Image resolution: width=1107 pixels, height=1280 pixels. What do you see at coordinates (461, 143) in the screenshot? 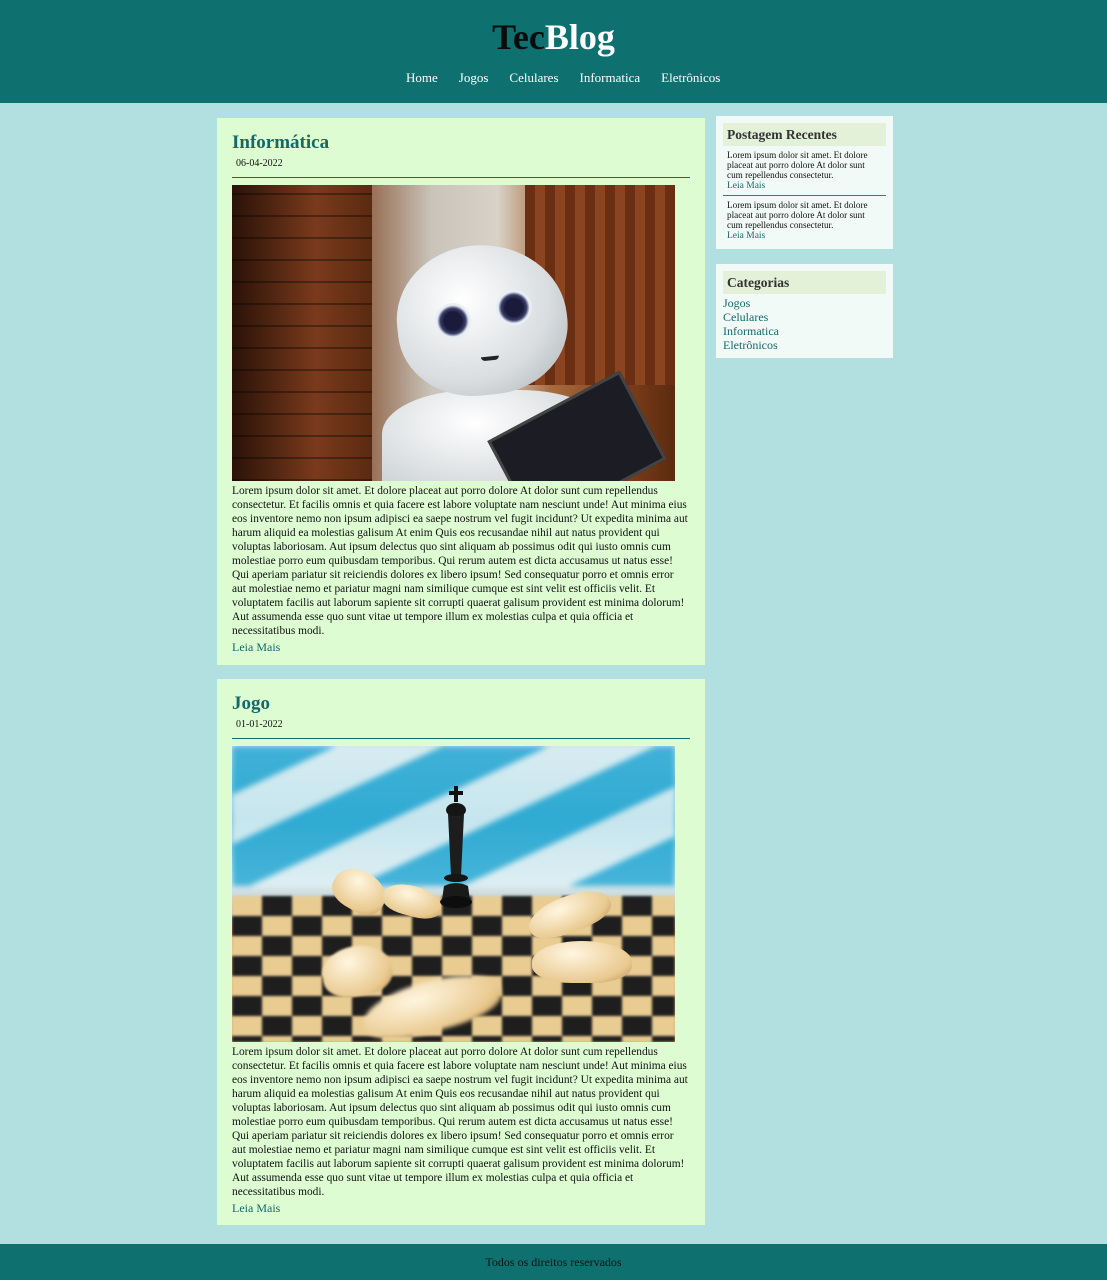
I see `post-title: Informática` at bounding box center [461, 143].